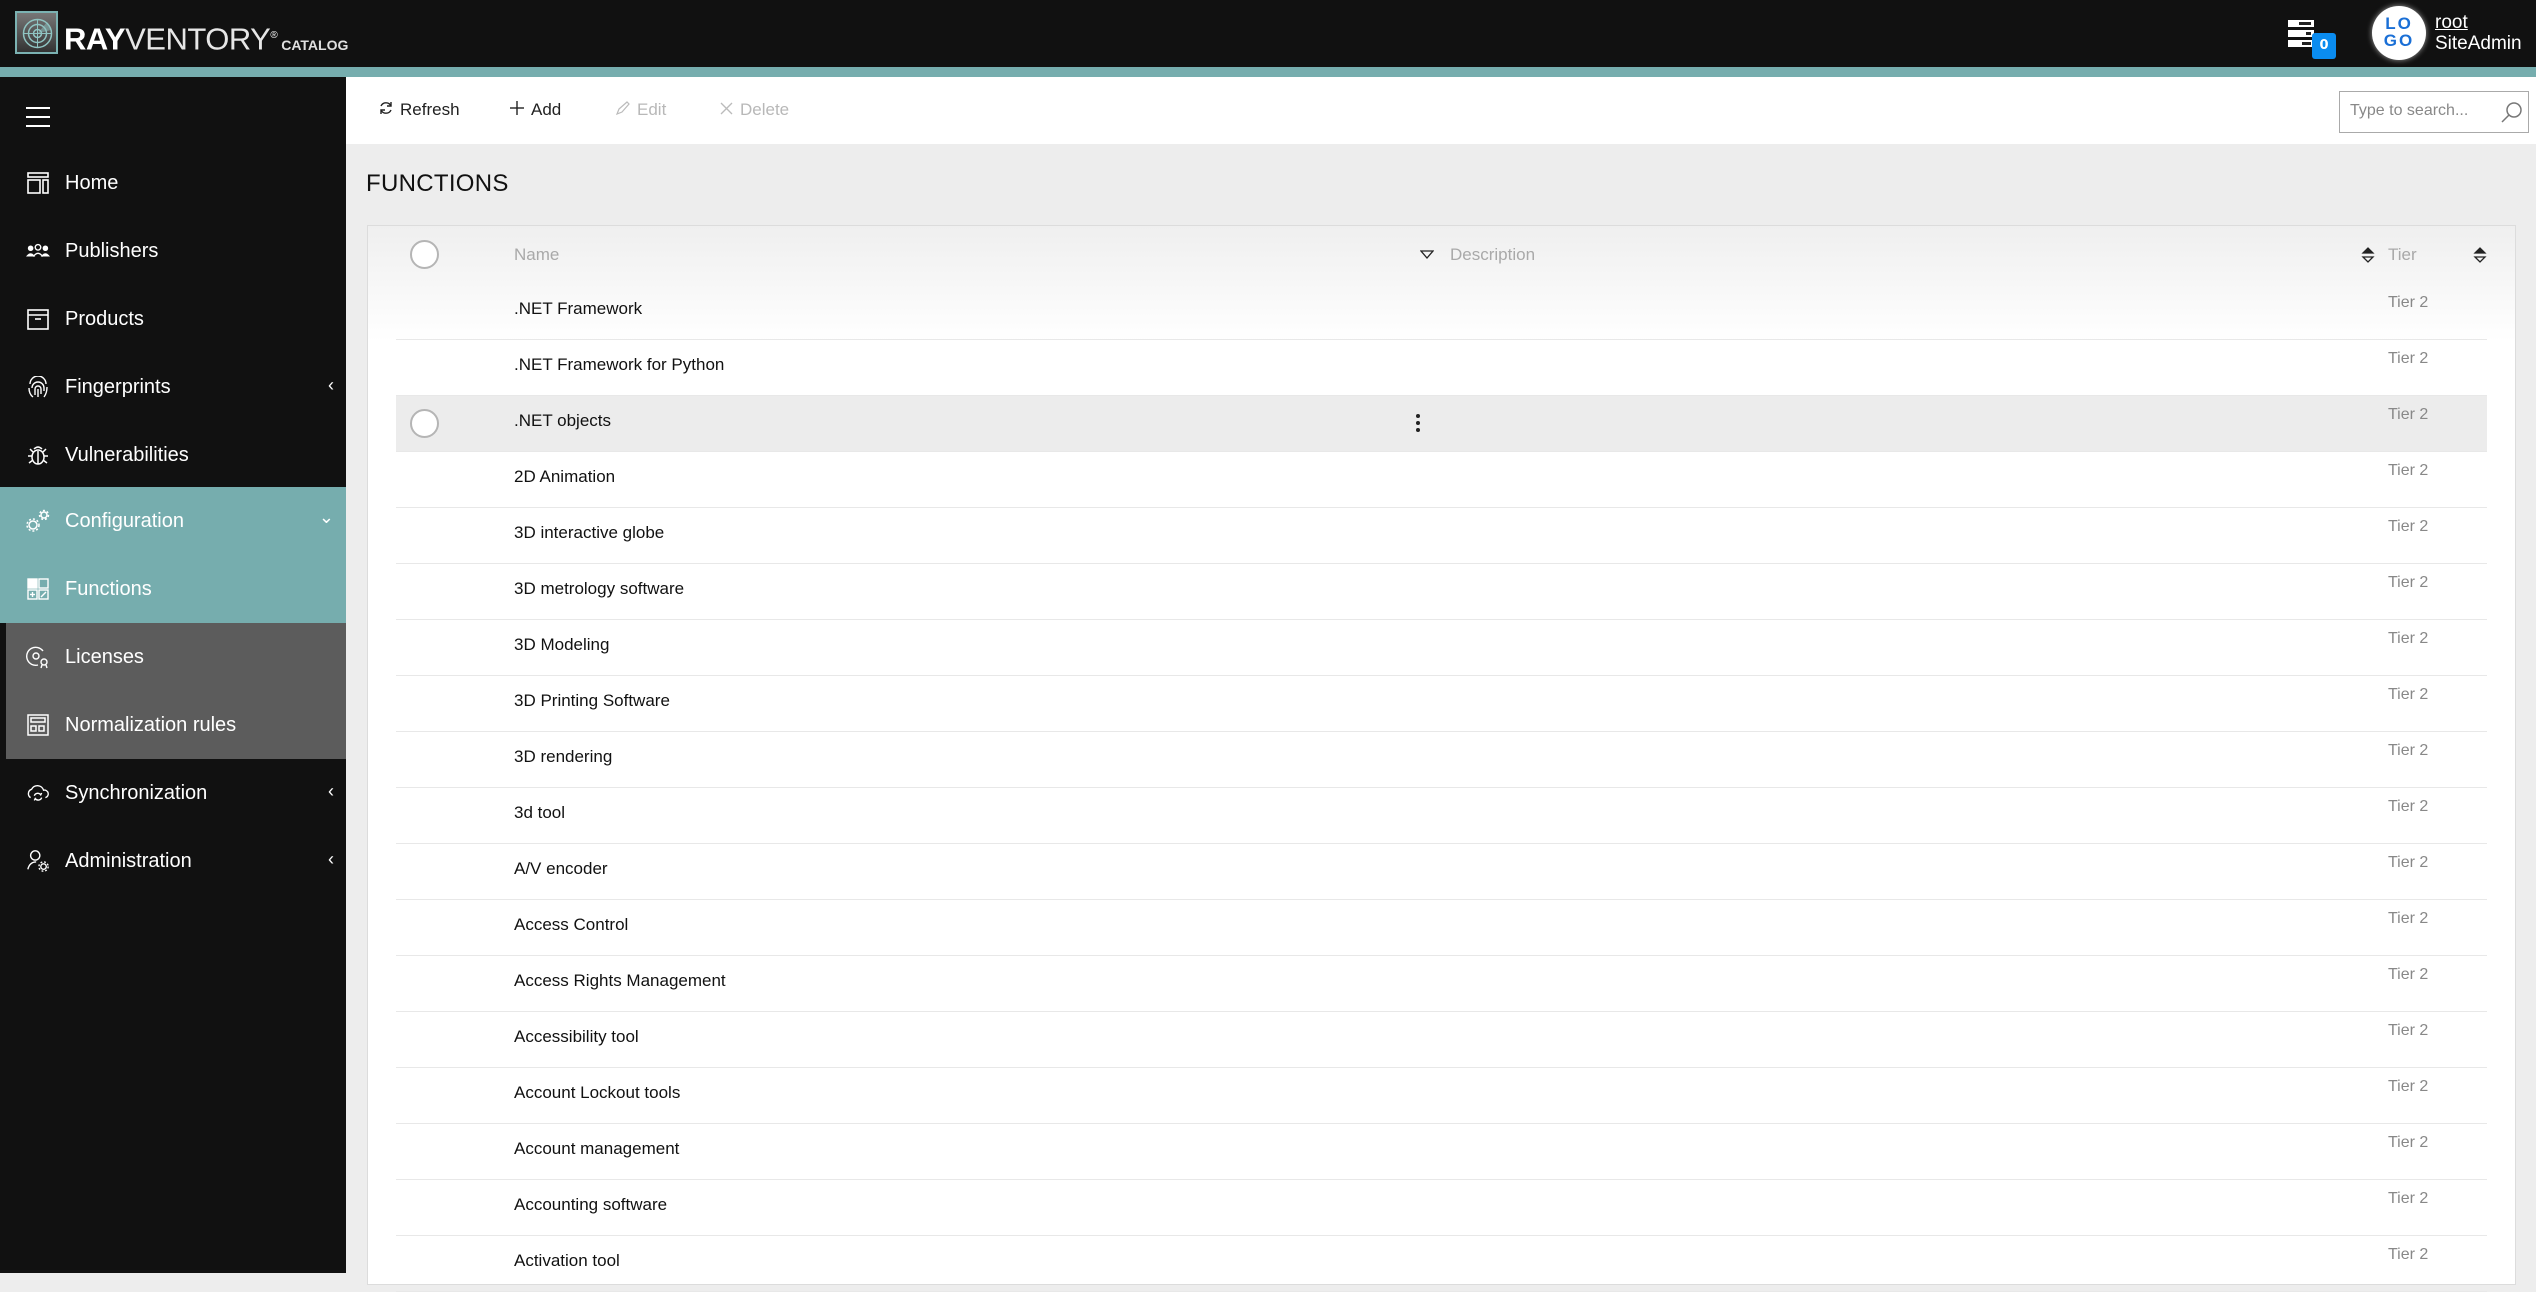  Describe the element at coordinates (424, 254) in the screenshot. I see `select-all-checkbox` at that location.